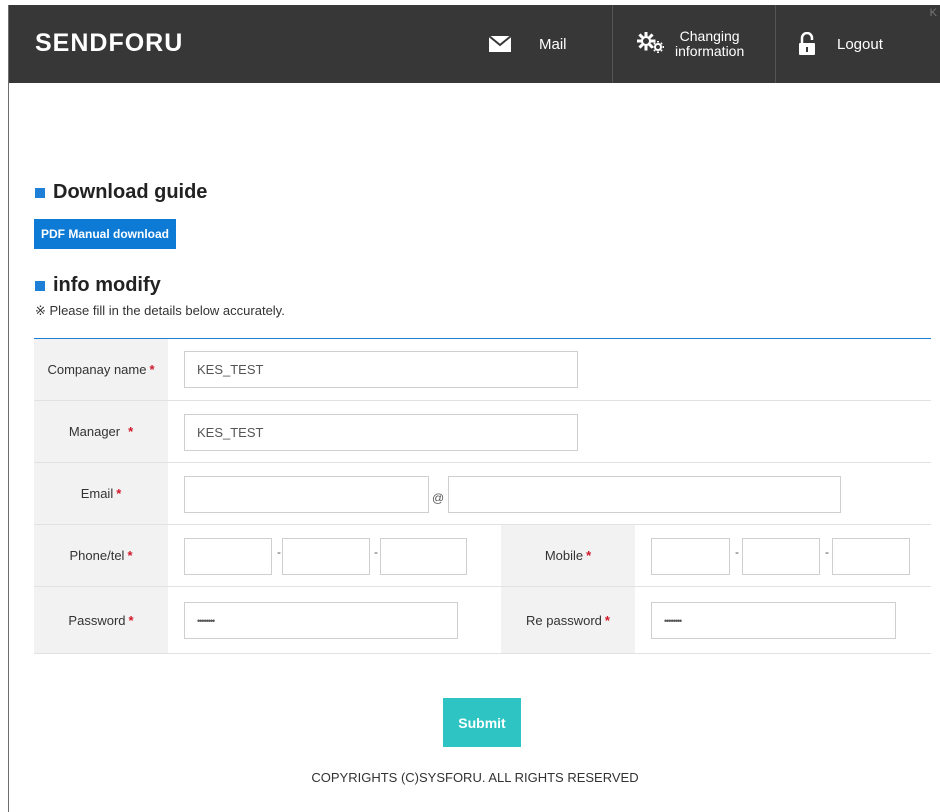 The width and height of the screenshot is (940, 812). I want to click on nav-logout-link: Logout, so click(841, 44).